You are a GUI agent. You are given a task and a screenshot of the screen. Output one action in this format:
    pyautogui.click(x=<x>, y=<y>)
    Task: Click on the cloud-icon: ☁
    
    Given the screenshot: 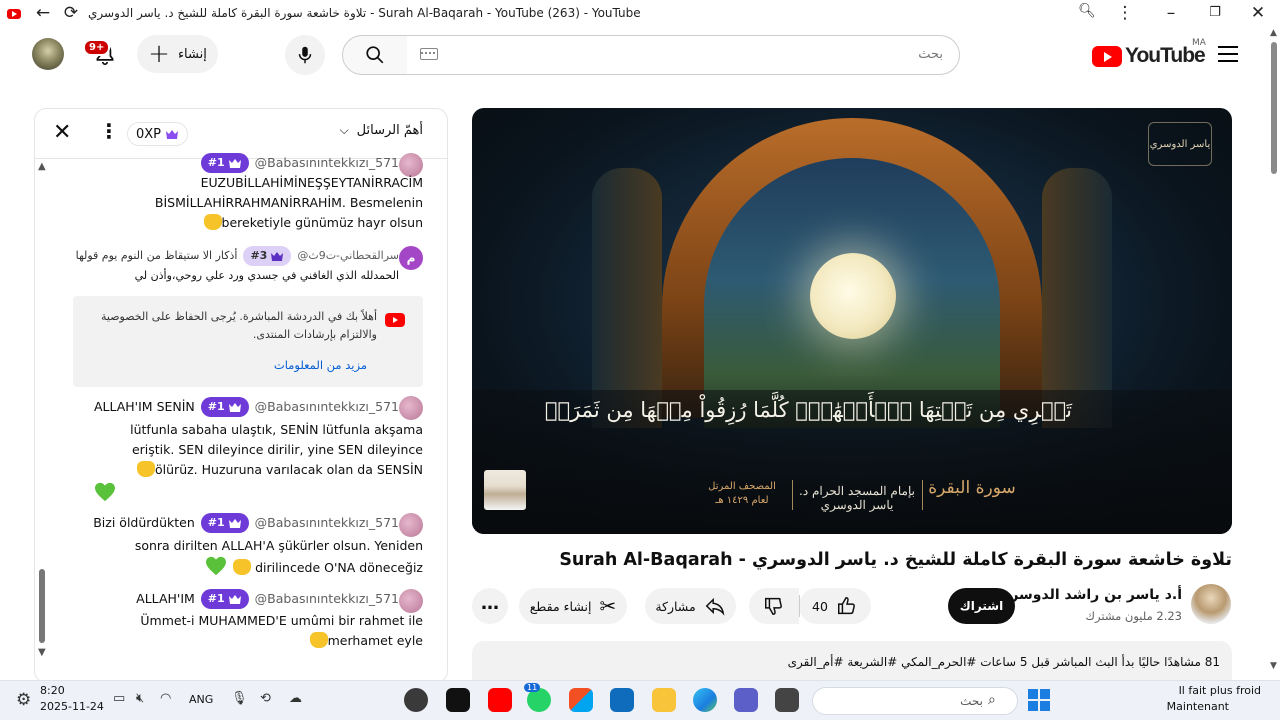 What is the action you would take?
    pyautogui.click(x=295, y=698)
    